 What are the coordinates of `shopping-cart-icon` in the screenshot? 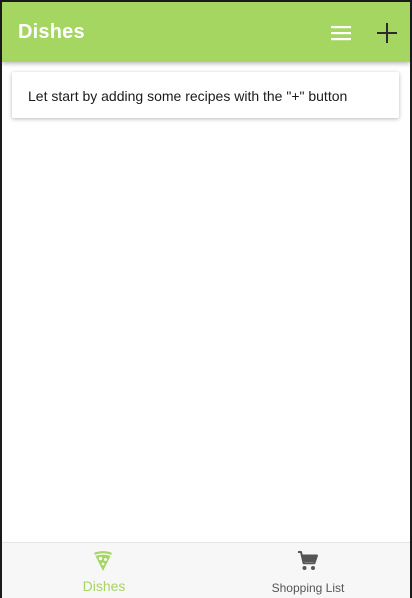 It's located at (308, 560).